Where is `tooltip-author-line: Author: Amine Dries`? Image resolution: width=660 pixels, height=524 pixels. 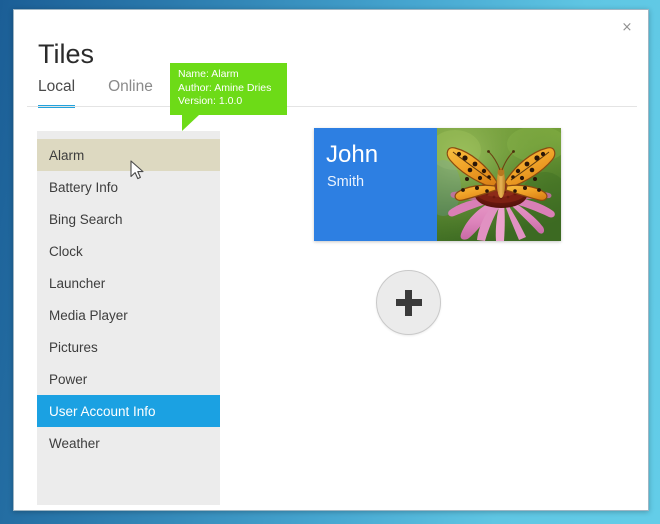
tooltip-author-line: Author: Amine Dries is located at coordinates (225, 87).